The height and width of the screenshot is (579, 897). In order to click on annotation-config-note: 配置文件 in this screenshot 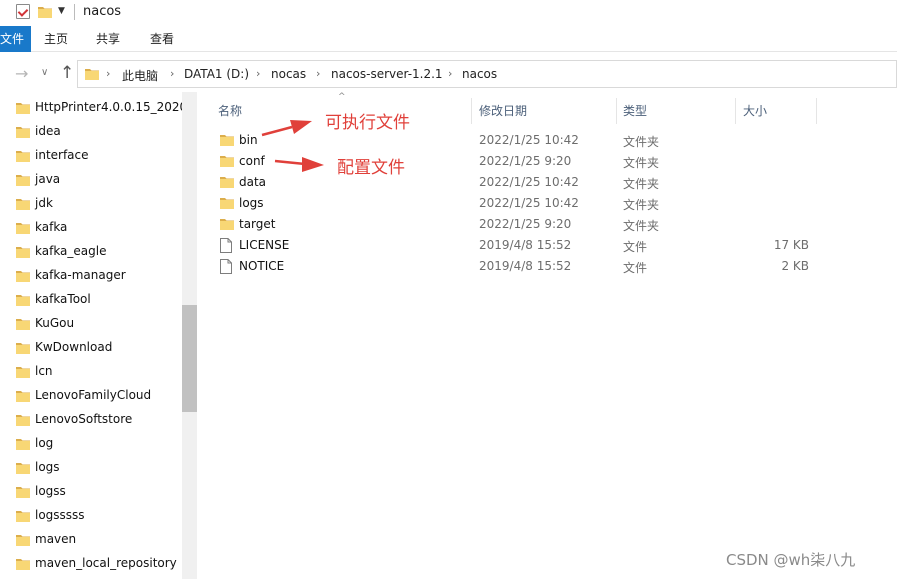, I will do `click(371, 168)`.